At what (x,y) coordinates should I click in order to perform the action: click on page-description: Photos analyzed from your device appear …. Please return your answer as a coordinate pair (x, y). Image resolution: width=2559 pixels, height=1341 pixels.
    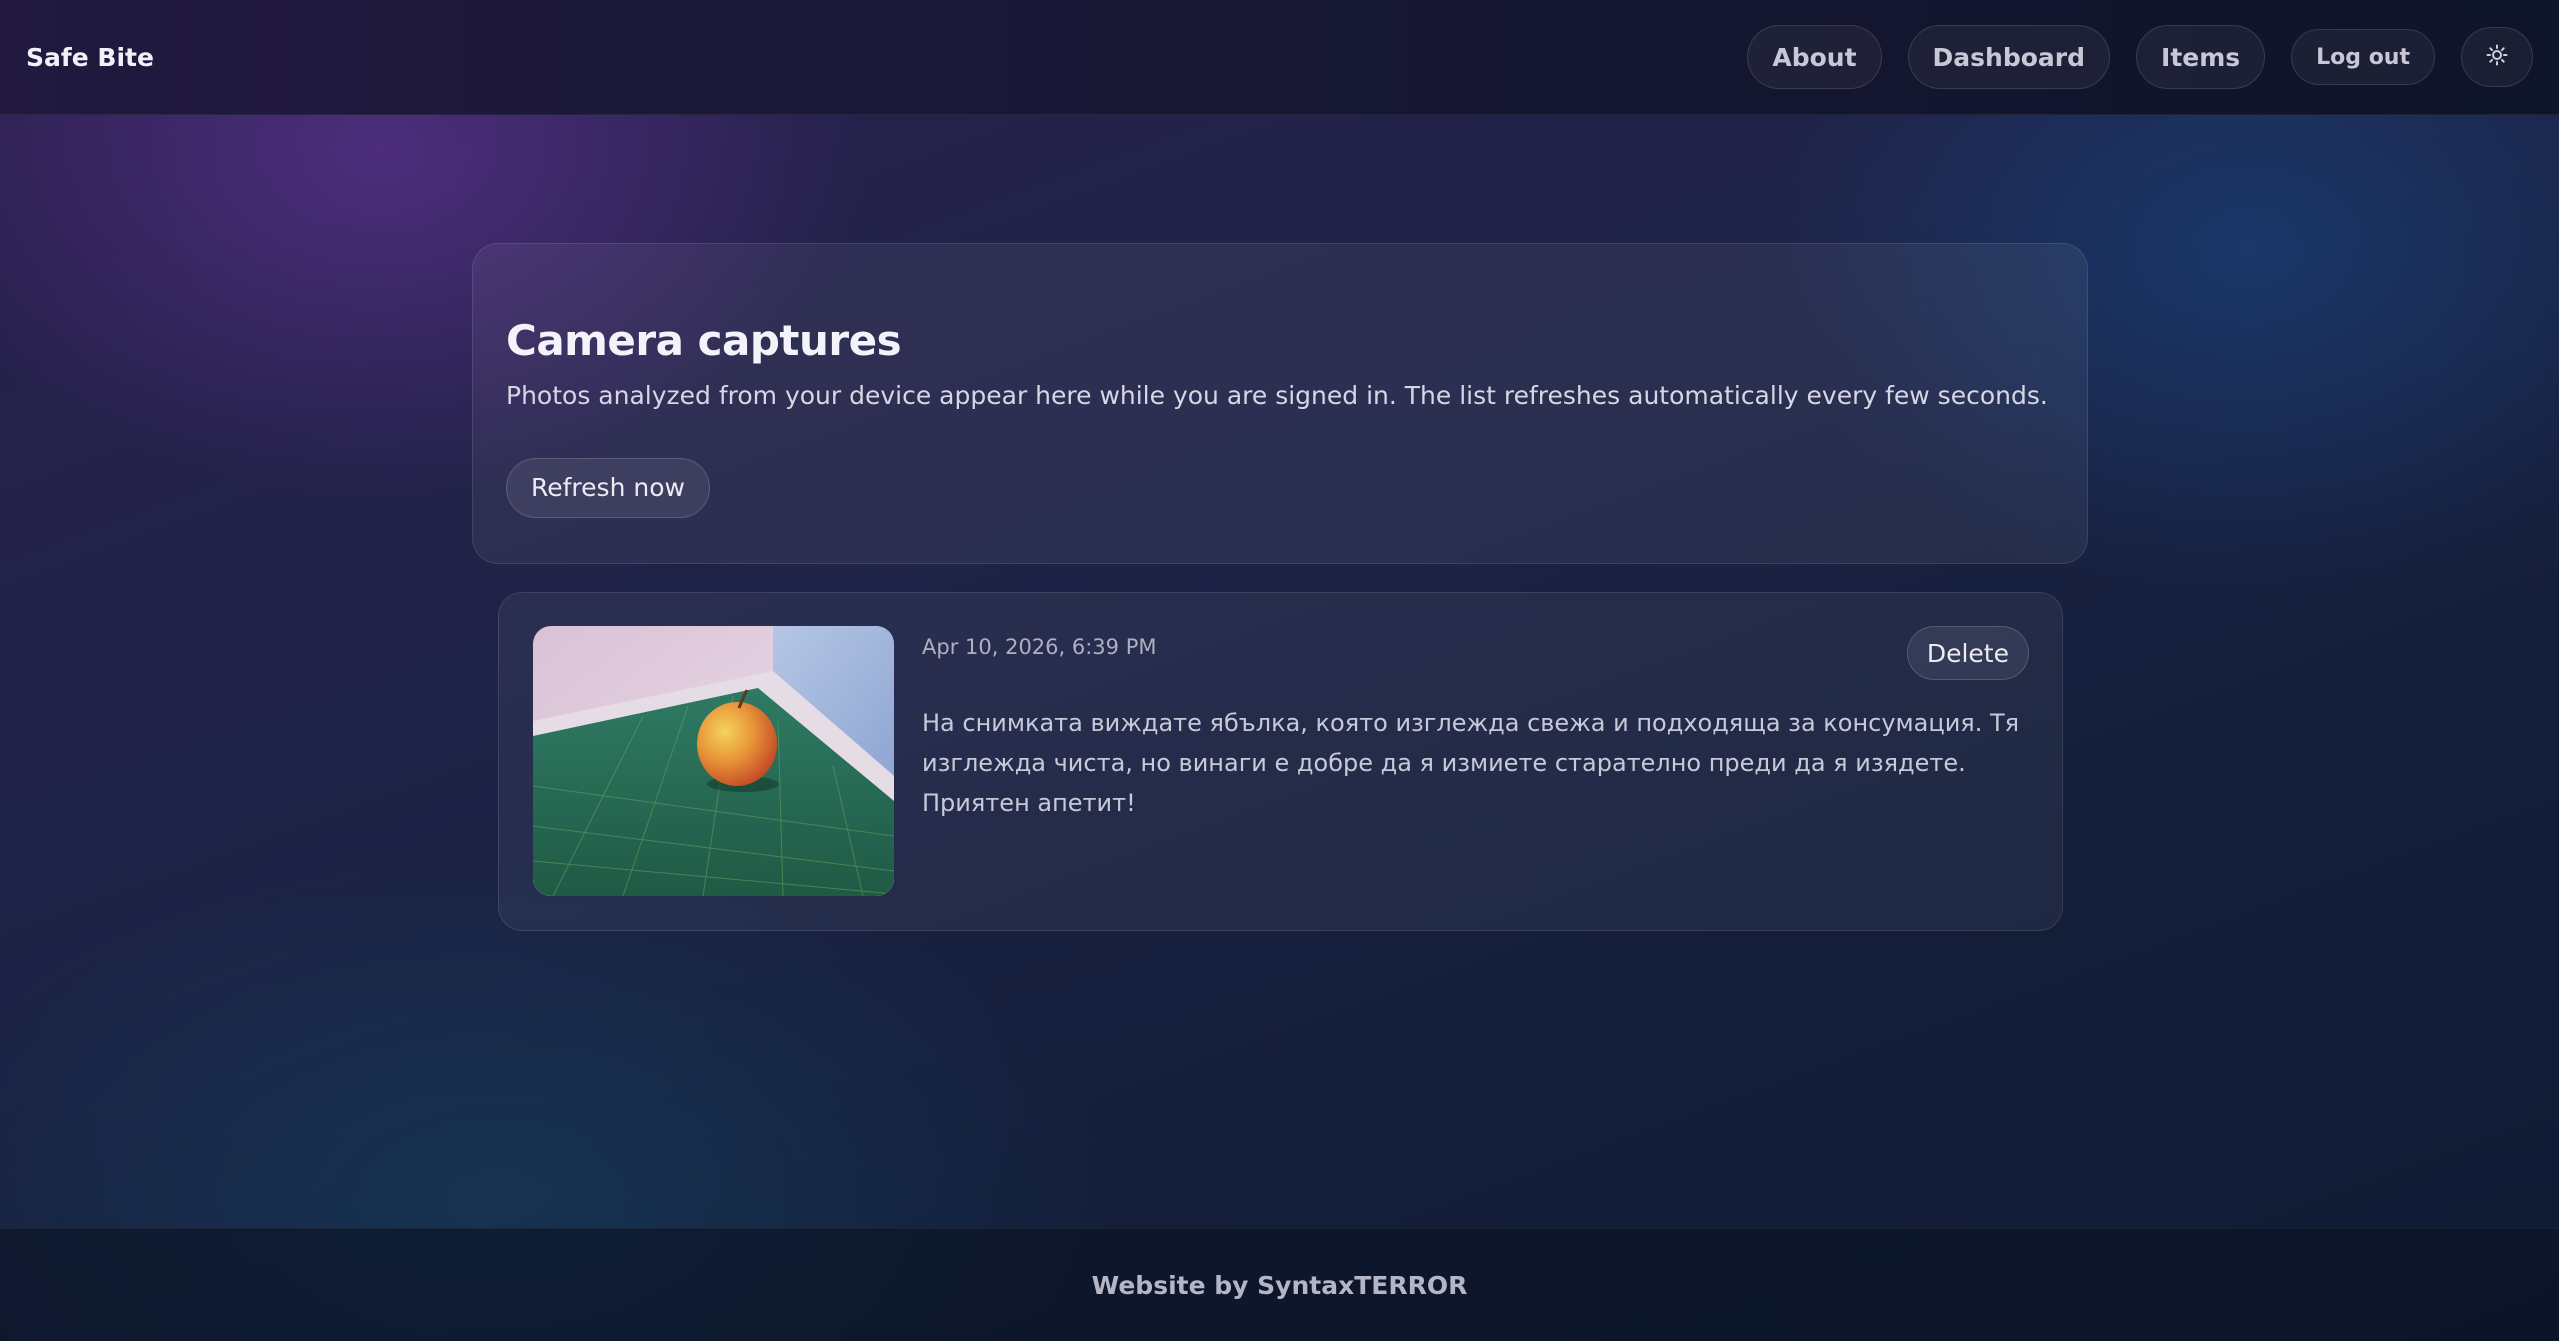
    Looking at the image, I should click on (1277, 396).